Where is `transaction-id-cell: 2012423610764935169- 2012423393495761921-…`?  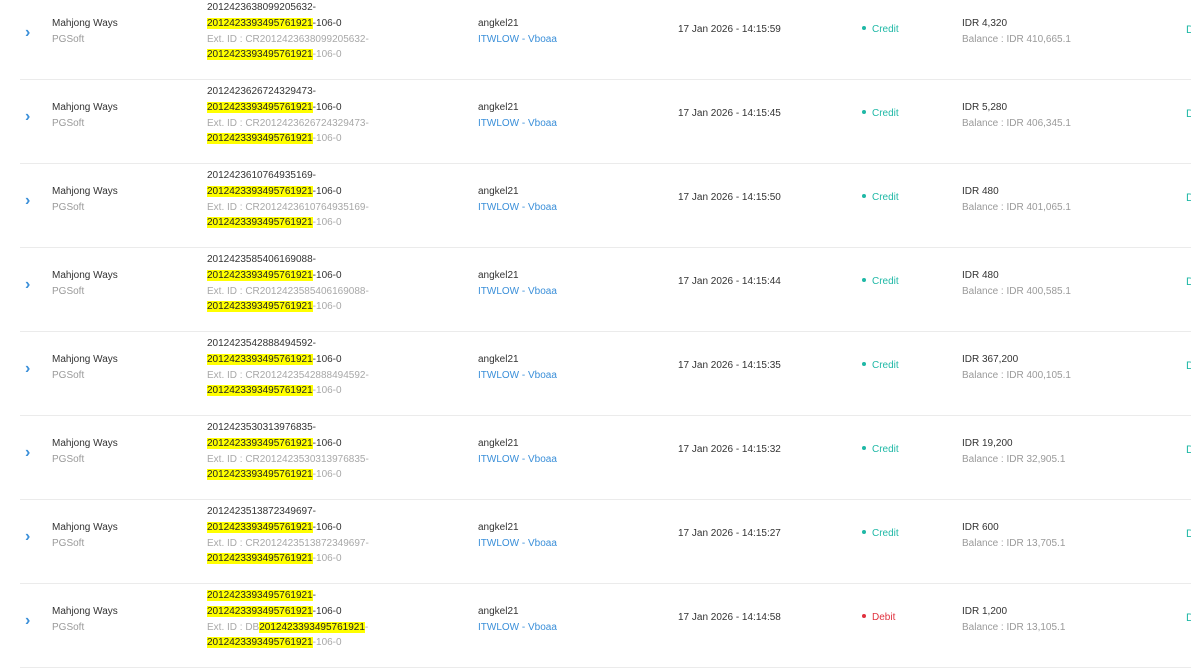 transaction-id-cell: 2012423610764935169- 2012423393495761921-… is located at coordinates (288, 199).